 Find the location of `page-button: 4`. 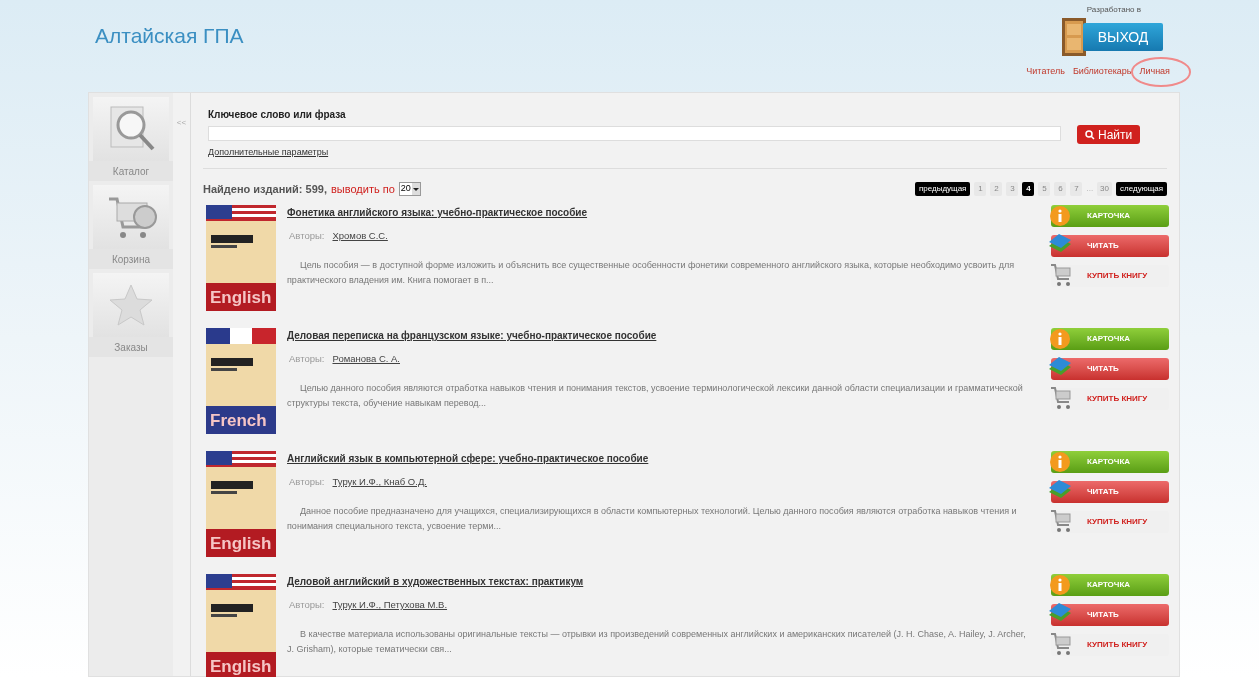

page-button: 4 is located at coordinates (1028, 188).